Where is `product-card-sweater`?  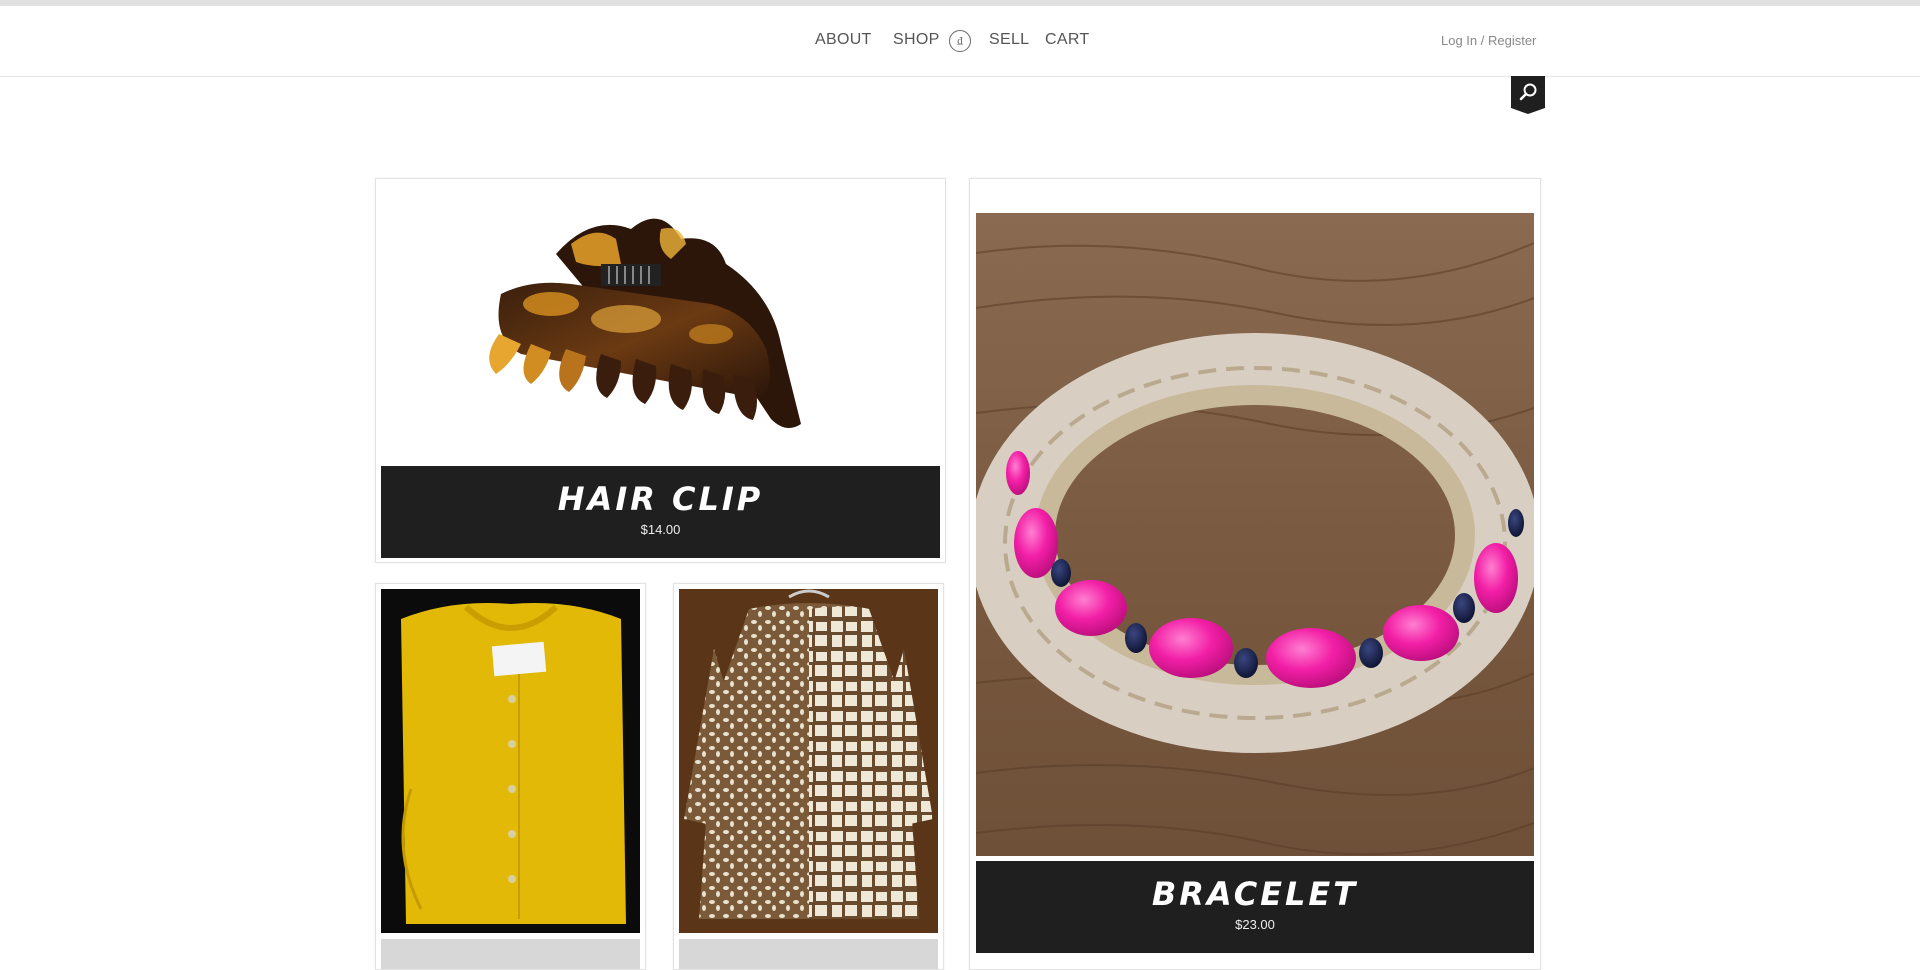 product-card-sweater is located at coordinates (510, 776).